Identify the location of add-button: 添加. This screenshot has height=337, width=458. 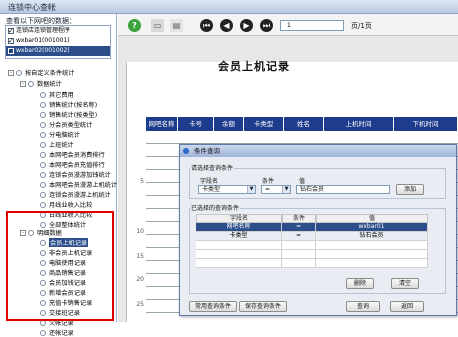
(410, 189).